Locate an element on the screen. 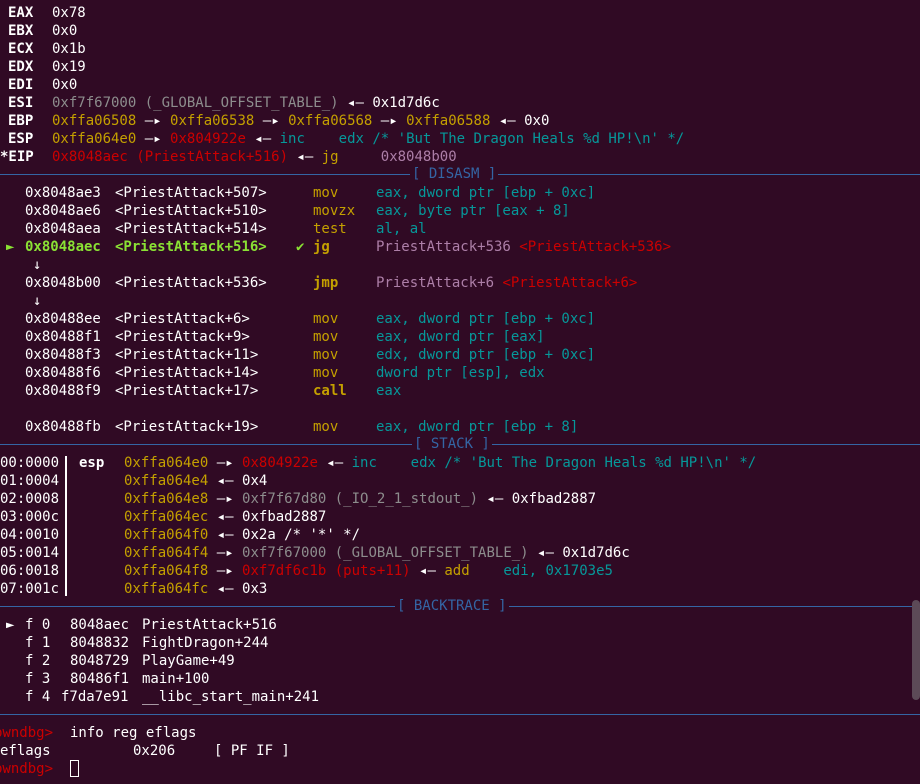 This screenshot has height=784, width=920. console-separator is located at coordinates (460, 714).